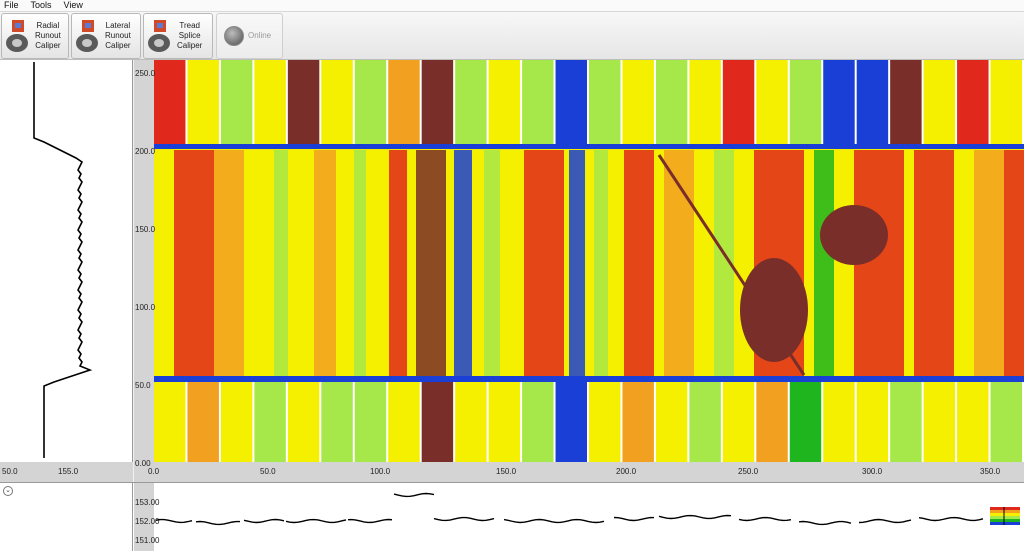 The height and width of the screenshot is (551, 1024). What do you see at coordinates (145, 307) in the screenshot?
I see `heatmap-y-tick: 100.0` at bounding box center [145, 307].